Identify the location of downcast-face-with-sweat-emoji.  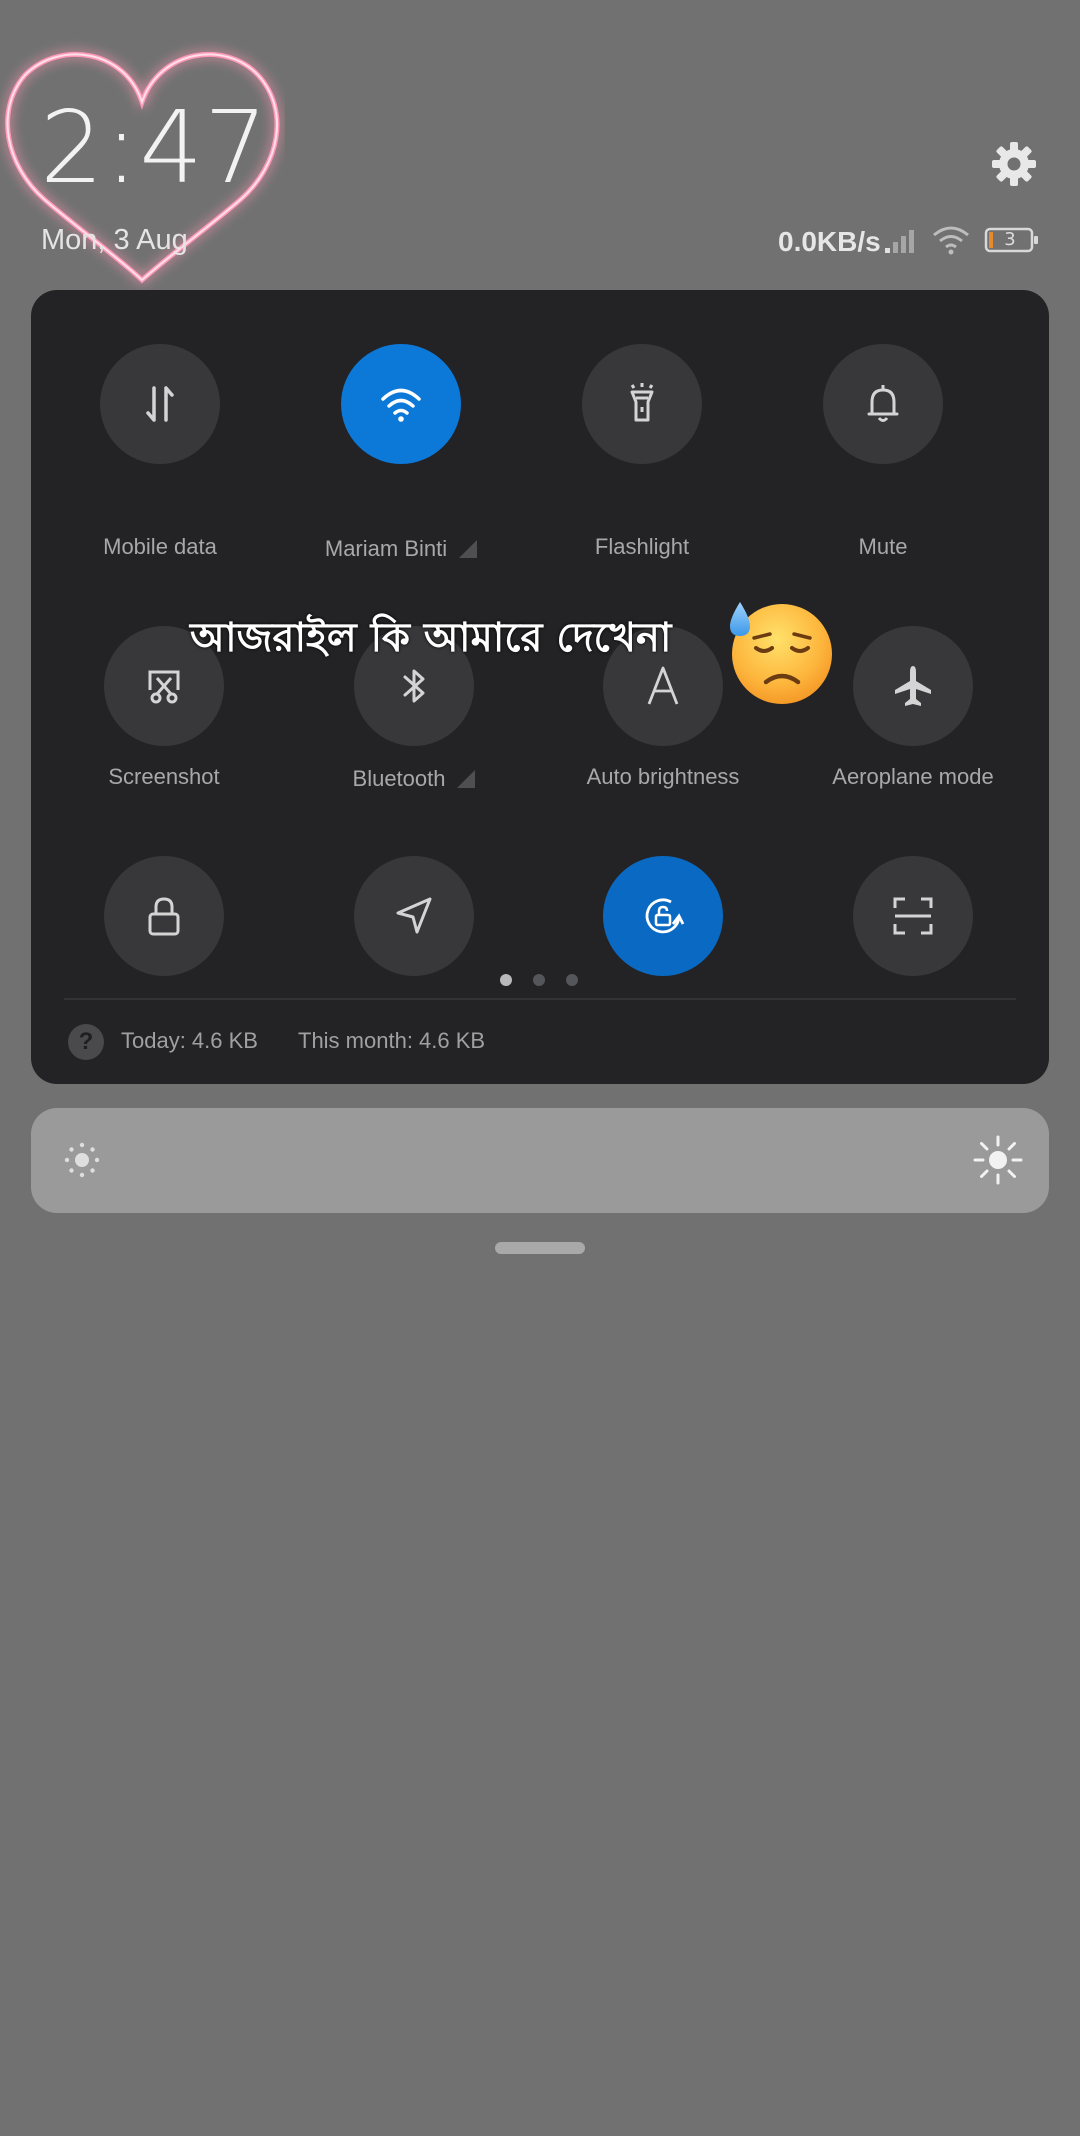
(781, 653).